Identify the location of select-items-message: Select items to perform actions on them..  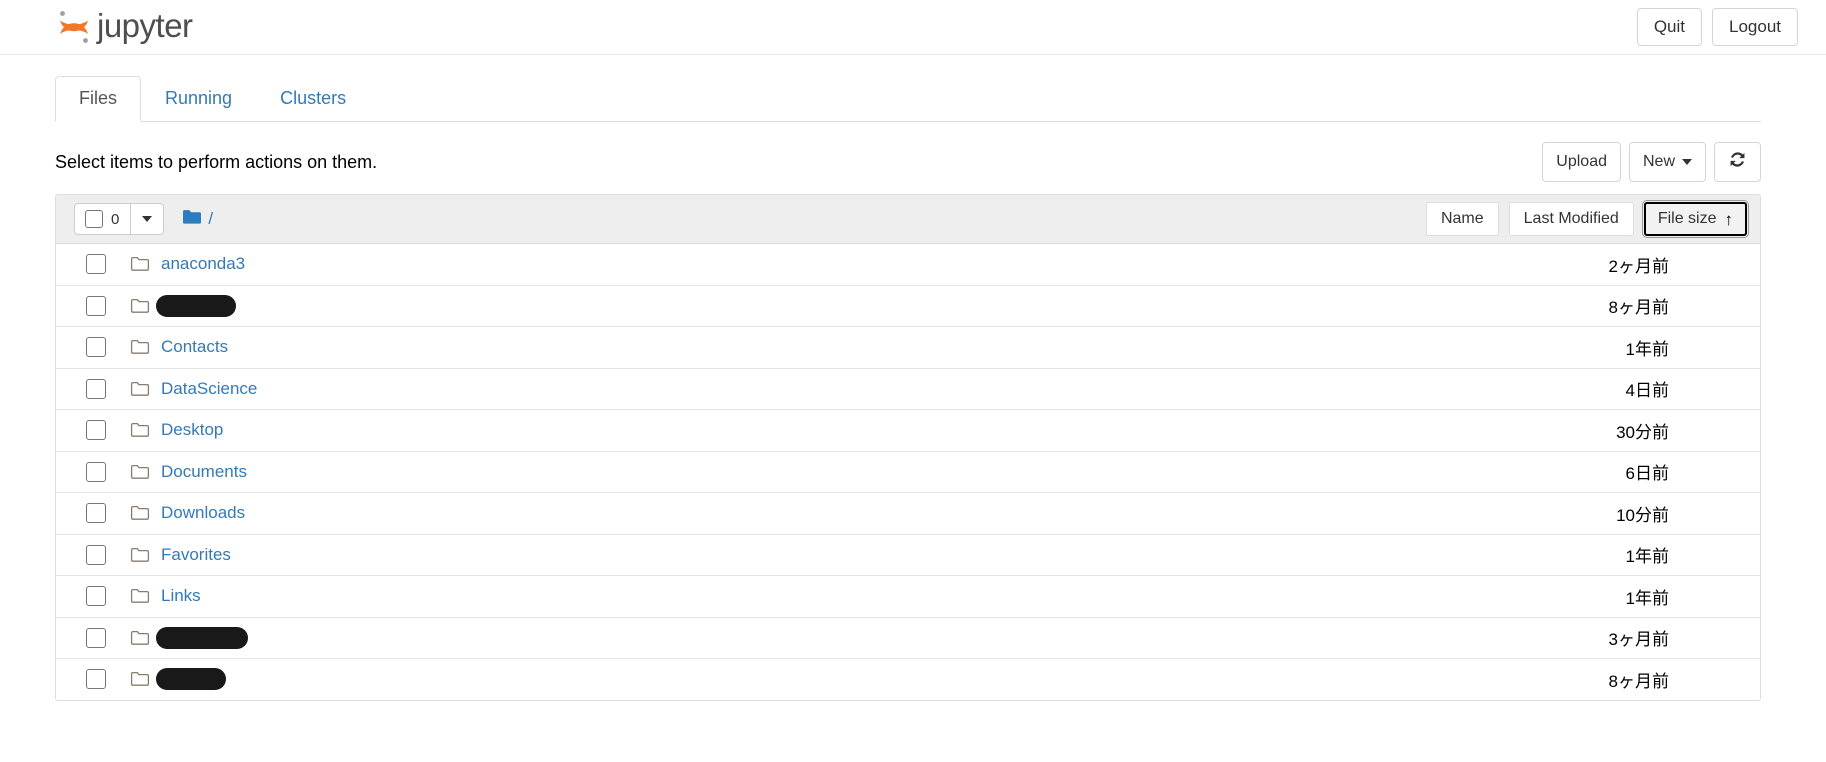
(216, 161).